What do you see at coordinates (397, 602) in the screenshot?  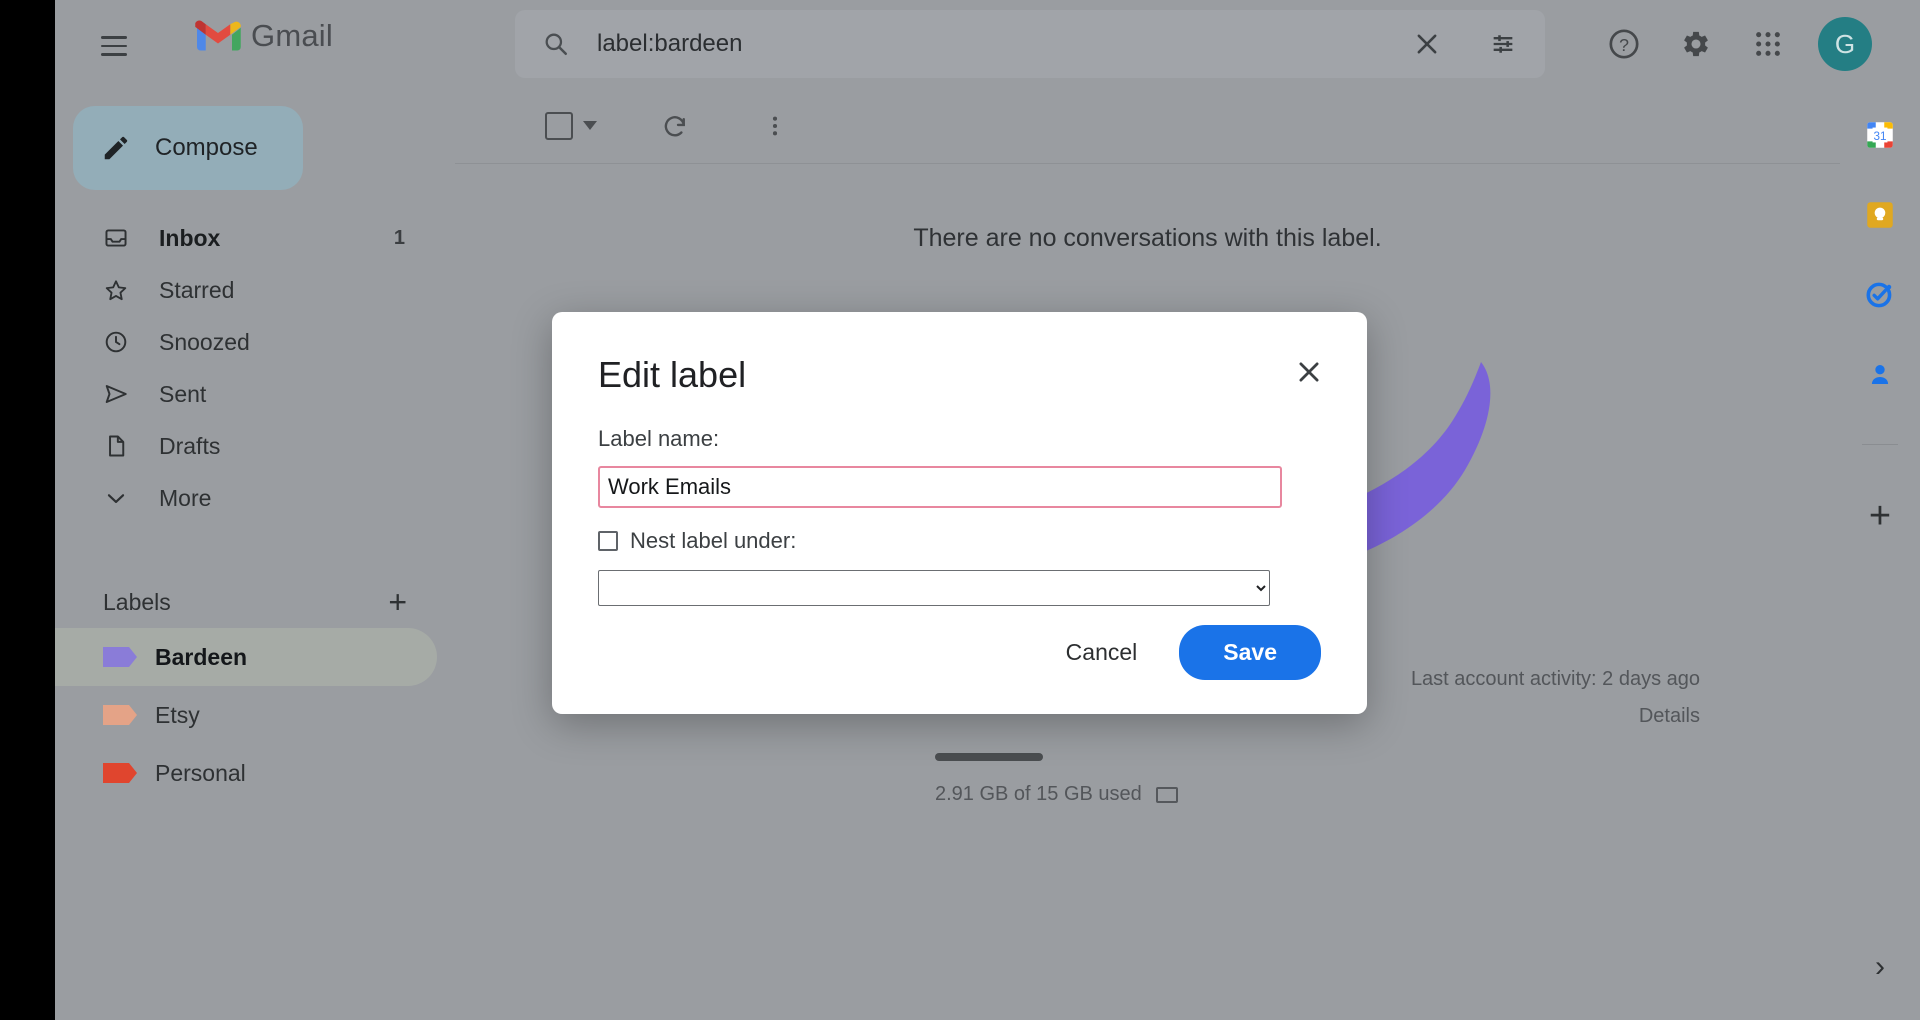 I see `create-label-plus-icon: +` at bounding box center [397, 602].